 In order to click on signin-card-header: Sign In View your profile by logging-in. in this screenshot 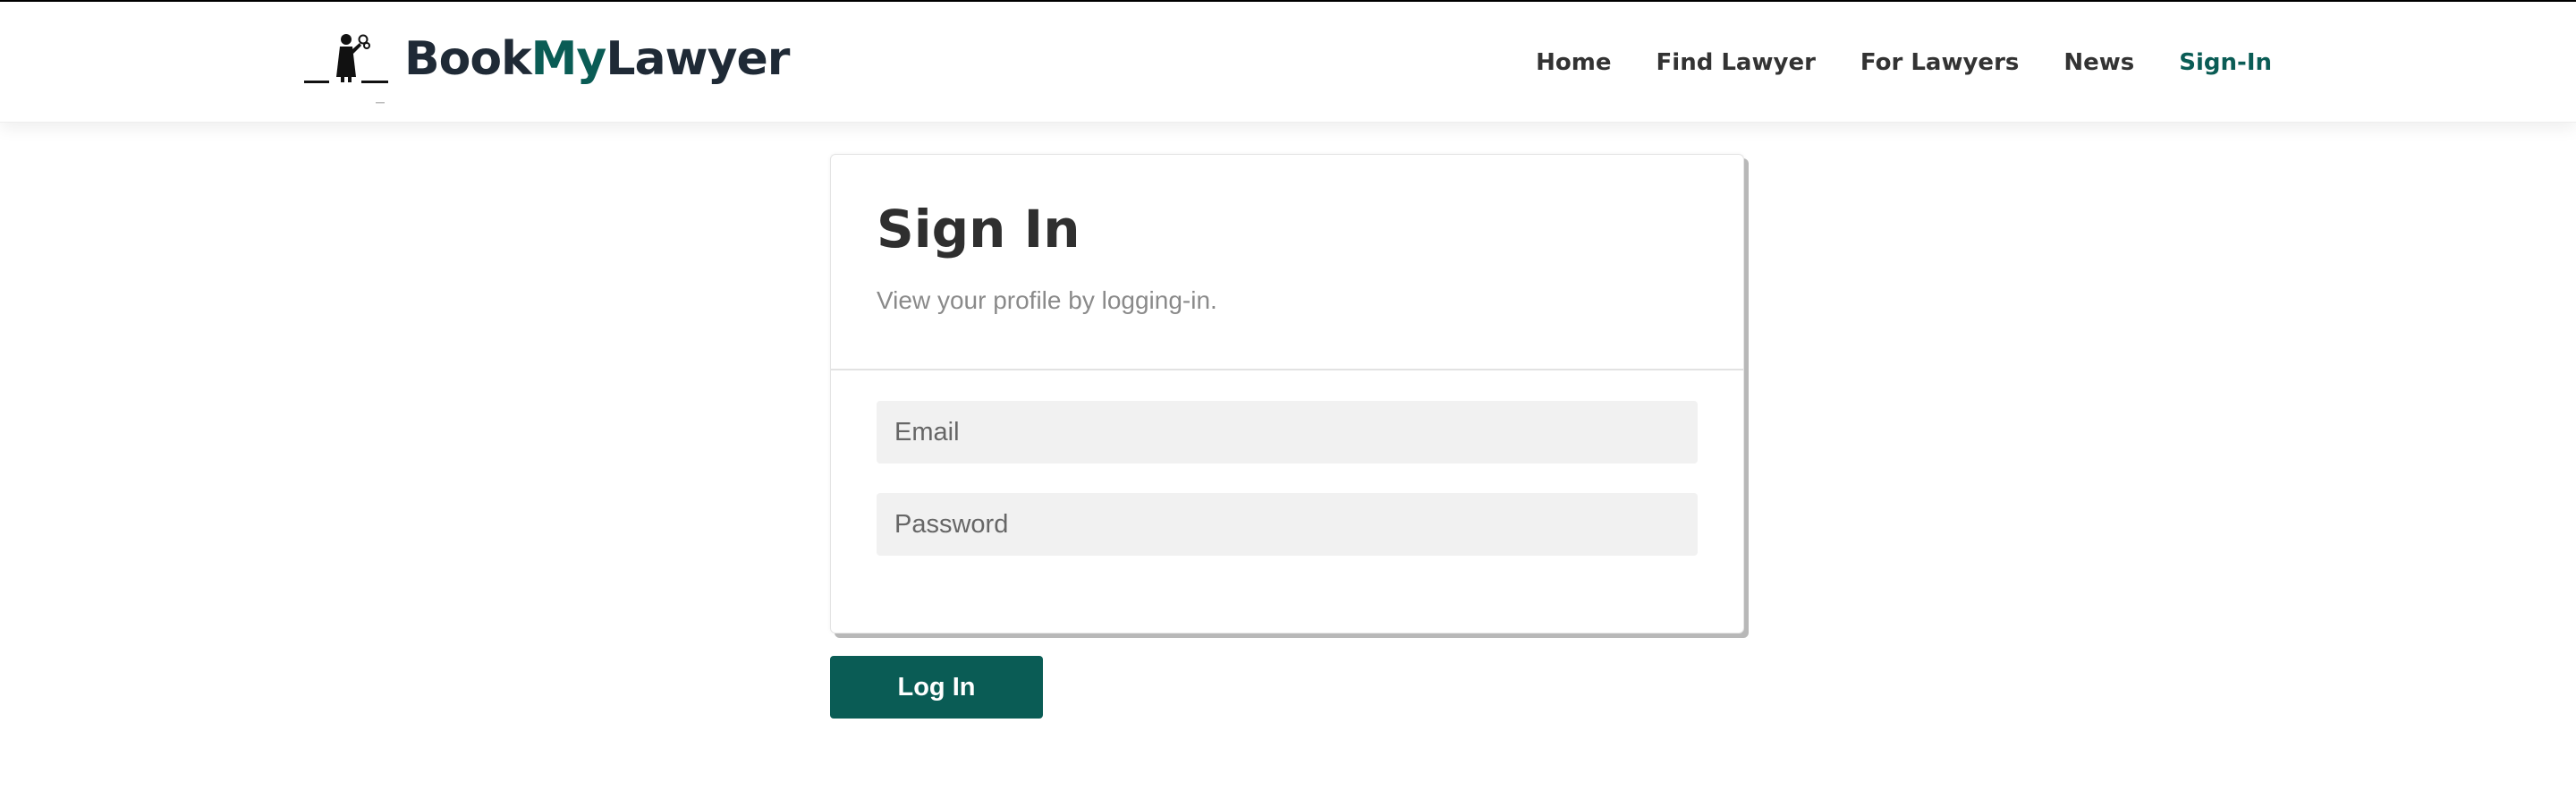, I will do `click(1287, 263)`.